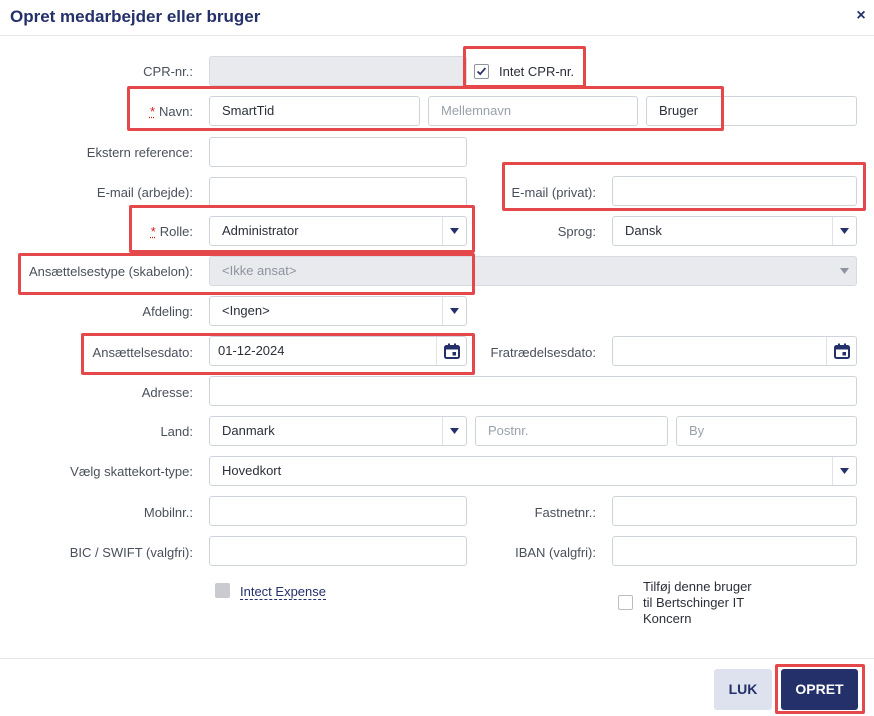 The image size is (874, 716). I want to click on middle-name-input: Mellemnavn, so click(533, 111).